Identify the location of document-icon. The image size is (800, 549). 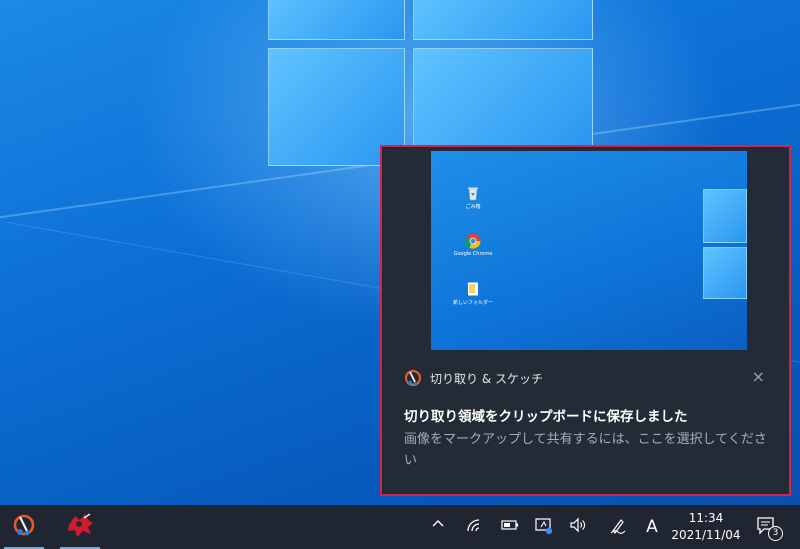
(473, 289).